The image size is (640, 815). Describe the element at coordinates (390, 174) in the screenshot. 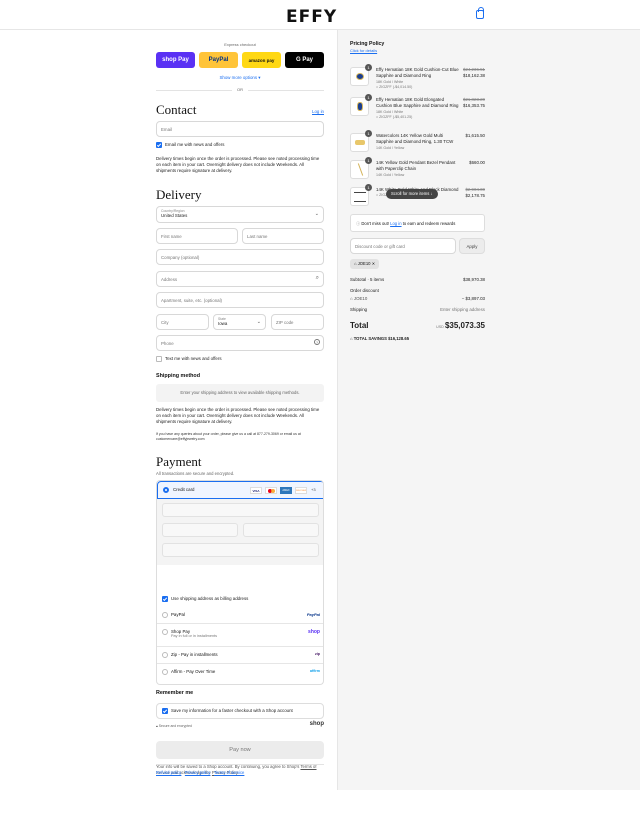

I see `item-variant: 14K Gold / Yellow` at that location.